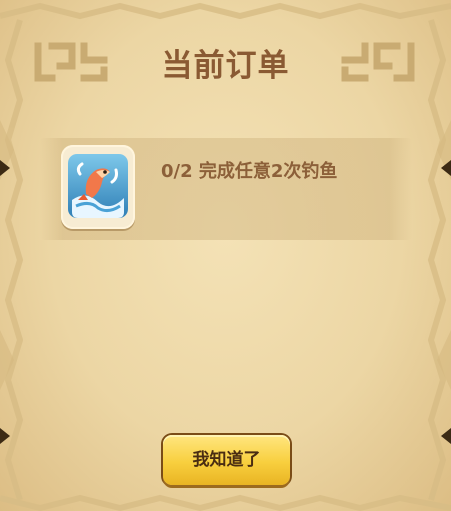 This screenshot has width=451, height=511. I want to click on got-it-button: 我知道了, so click(226, 460).